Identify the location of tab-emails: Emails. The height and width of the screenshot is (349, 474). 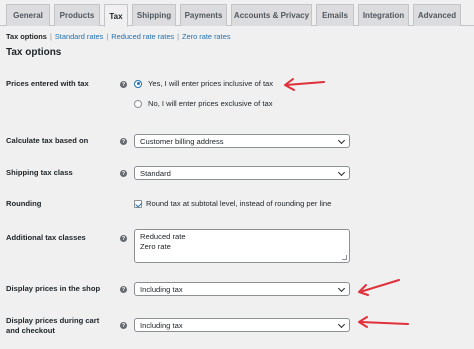
(335, 15).